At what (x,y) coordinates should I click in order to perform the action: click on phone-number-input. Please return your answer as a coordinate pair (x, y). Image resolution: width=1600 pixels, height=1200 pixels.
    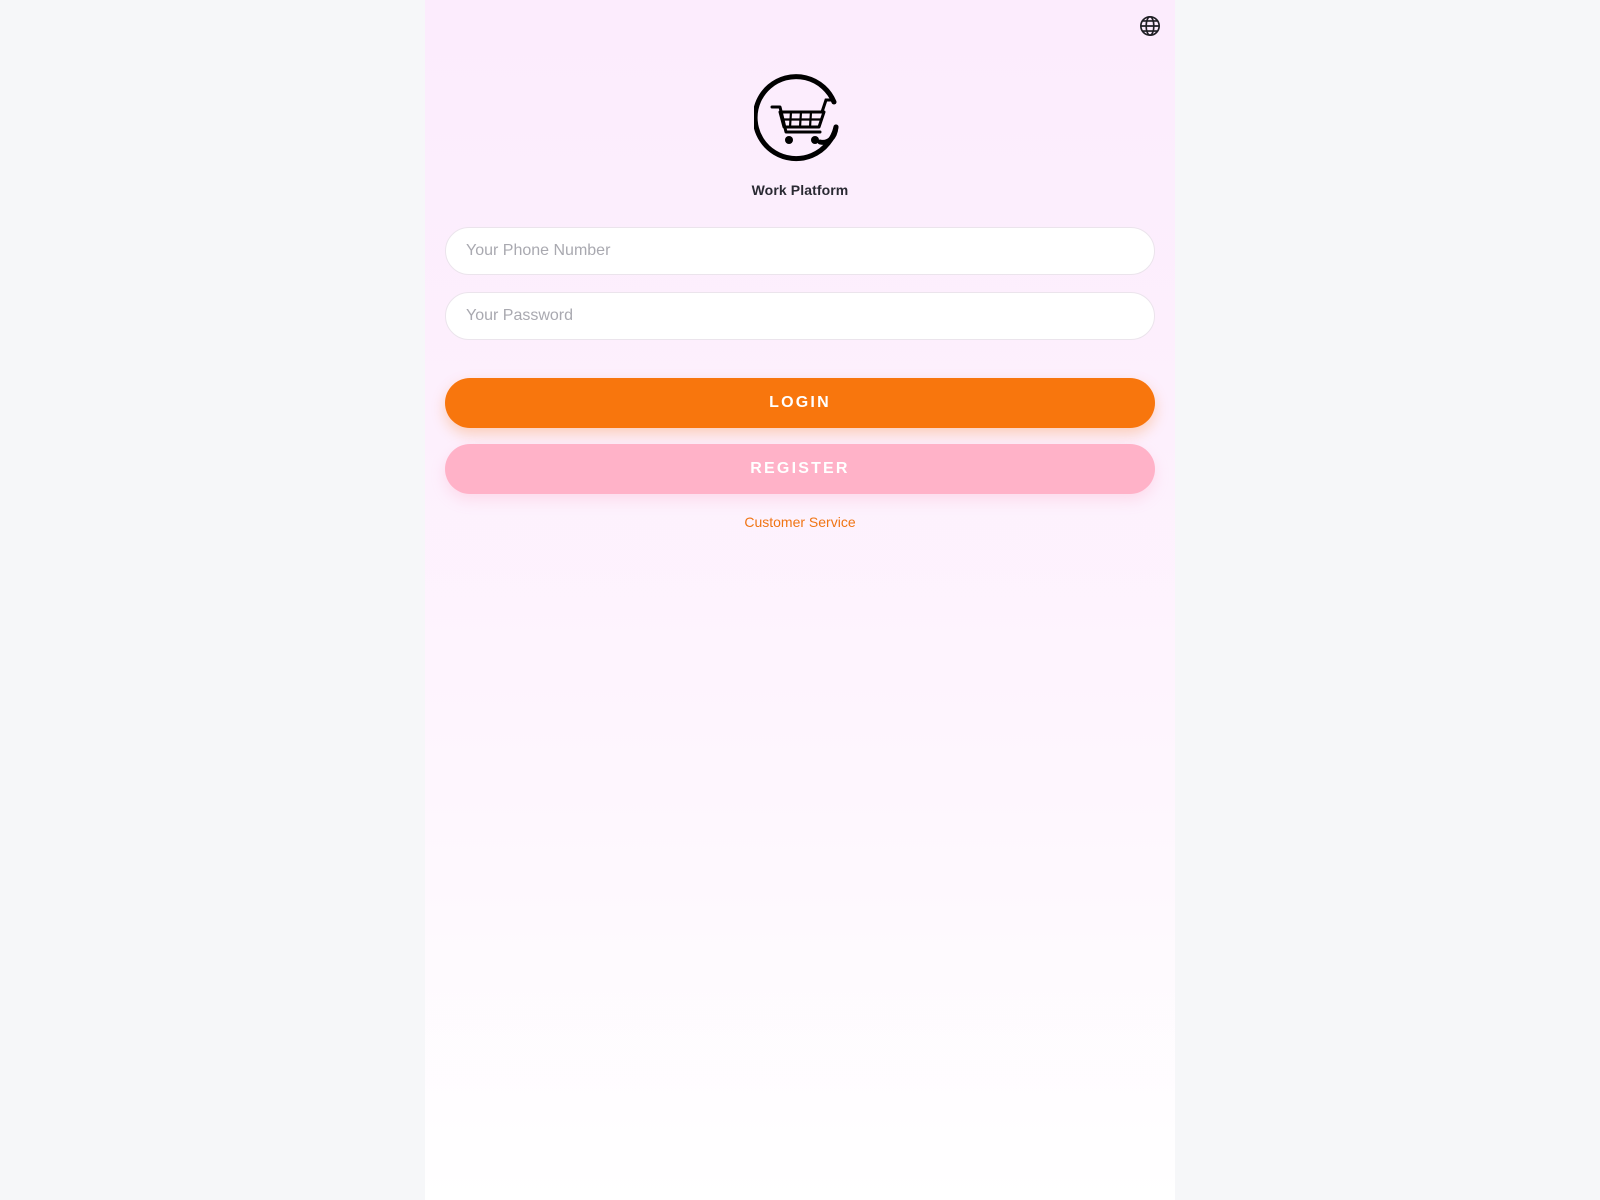
    Looking at the image, I should click on (800, 251).